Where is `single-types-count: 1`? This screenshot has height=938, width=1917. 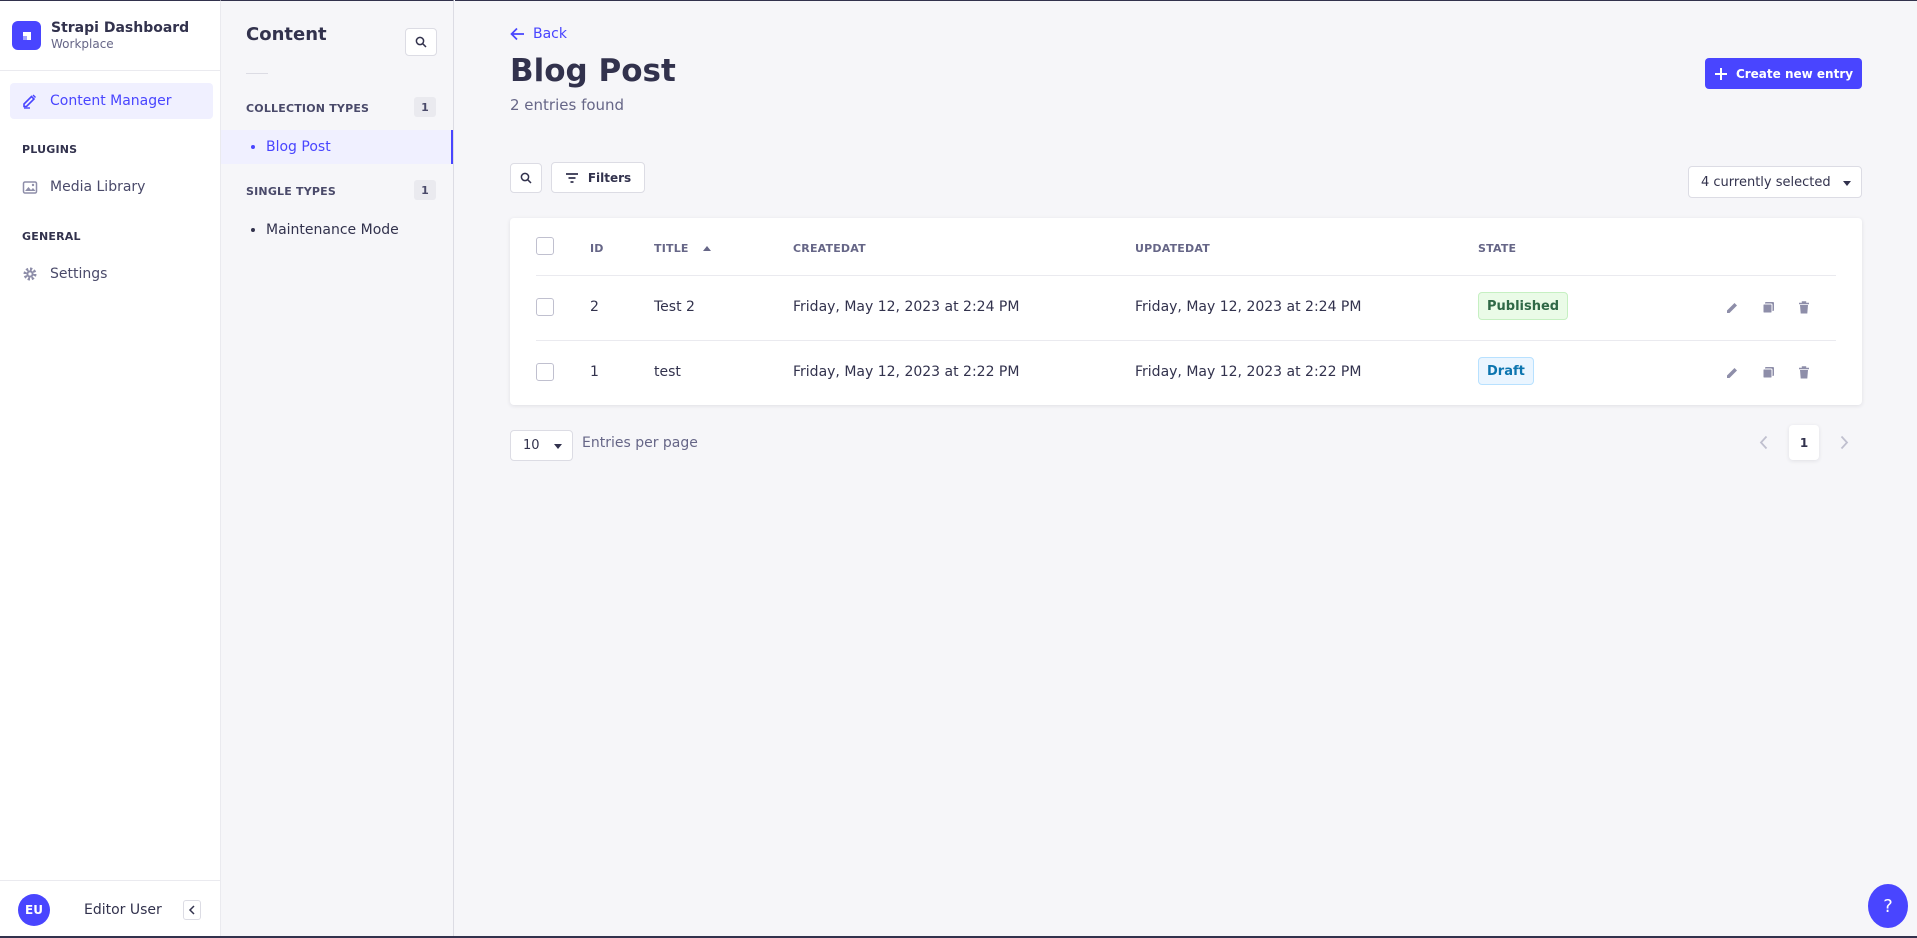
single-types-count: 1 is located at coordinates (425, 190).